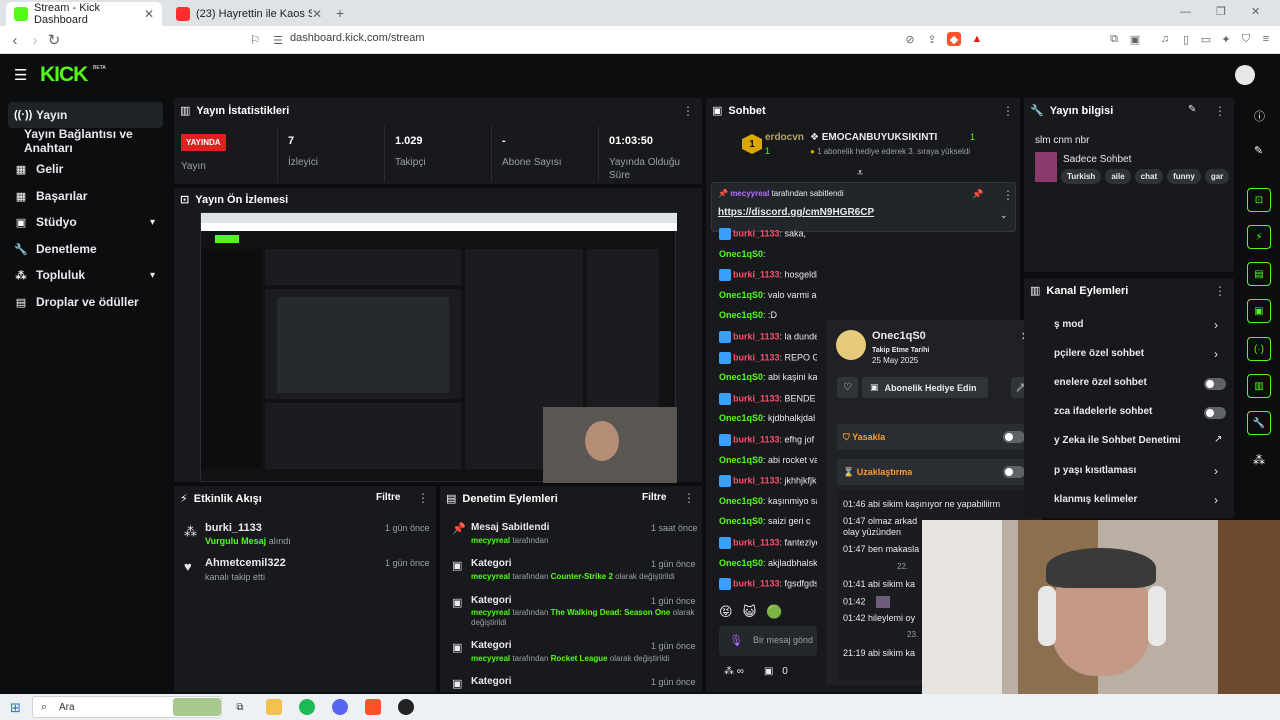 The height and width of the screenshot is (720, 1280). I want to click on pencil-icon: ✎, so click(1258, 150).